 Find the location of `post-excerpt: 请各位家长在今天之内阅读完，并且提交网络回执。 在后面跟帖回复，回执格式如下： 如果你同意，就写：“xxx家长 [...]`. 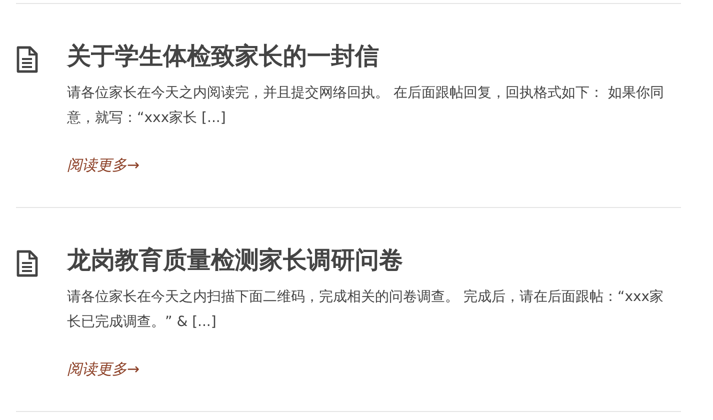

post-excerpt: 请各位家长在今天之内阅读完，并且提交网络回执。 在后面跟帖回复，回执格式如下： 如果你同意，就写：“xxx家长 [...] is located at coordinates (366, 106).